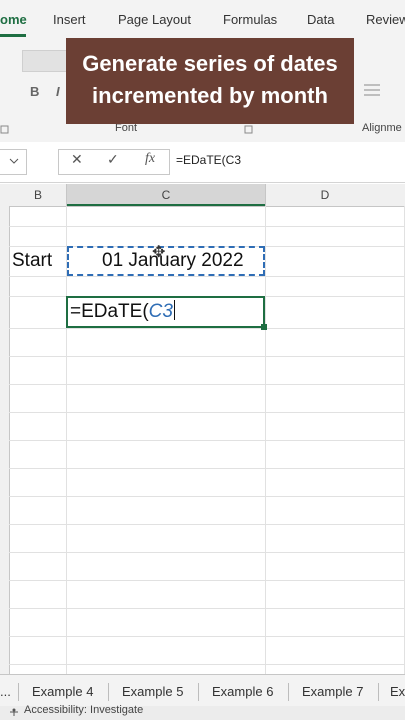  What do you see at coordinates (320, 19) in the screenshot?
I see `tab-data: Data` at bounding box center [320, 19].